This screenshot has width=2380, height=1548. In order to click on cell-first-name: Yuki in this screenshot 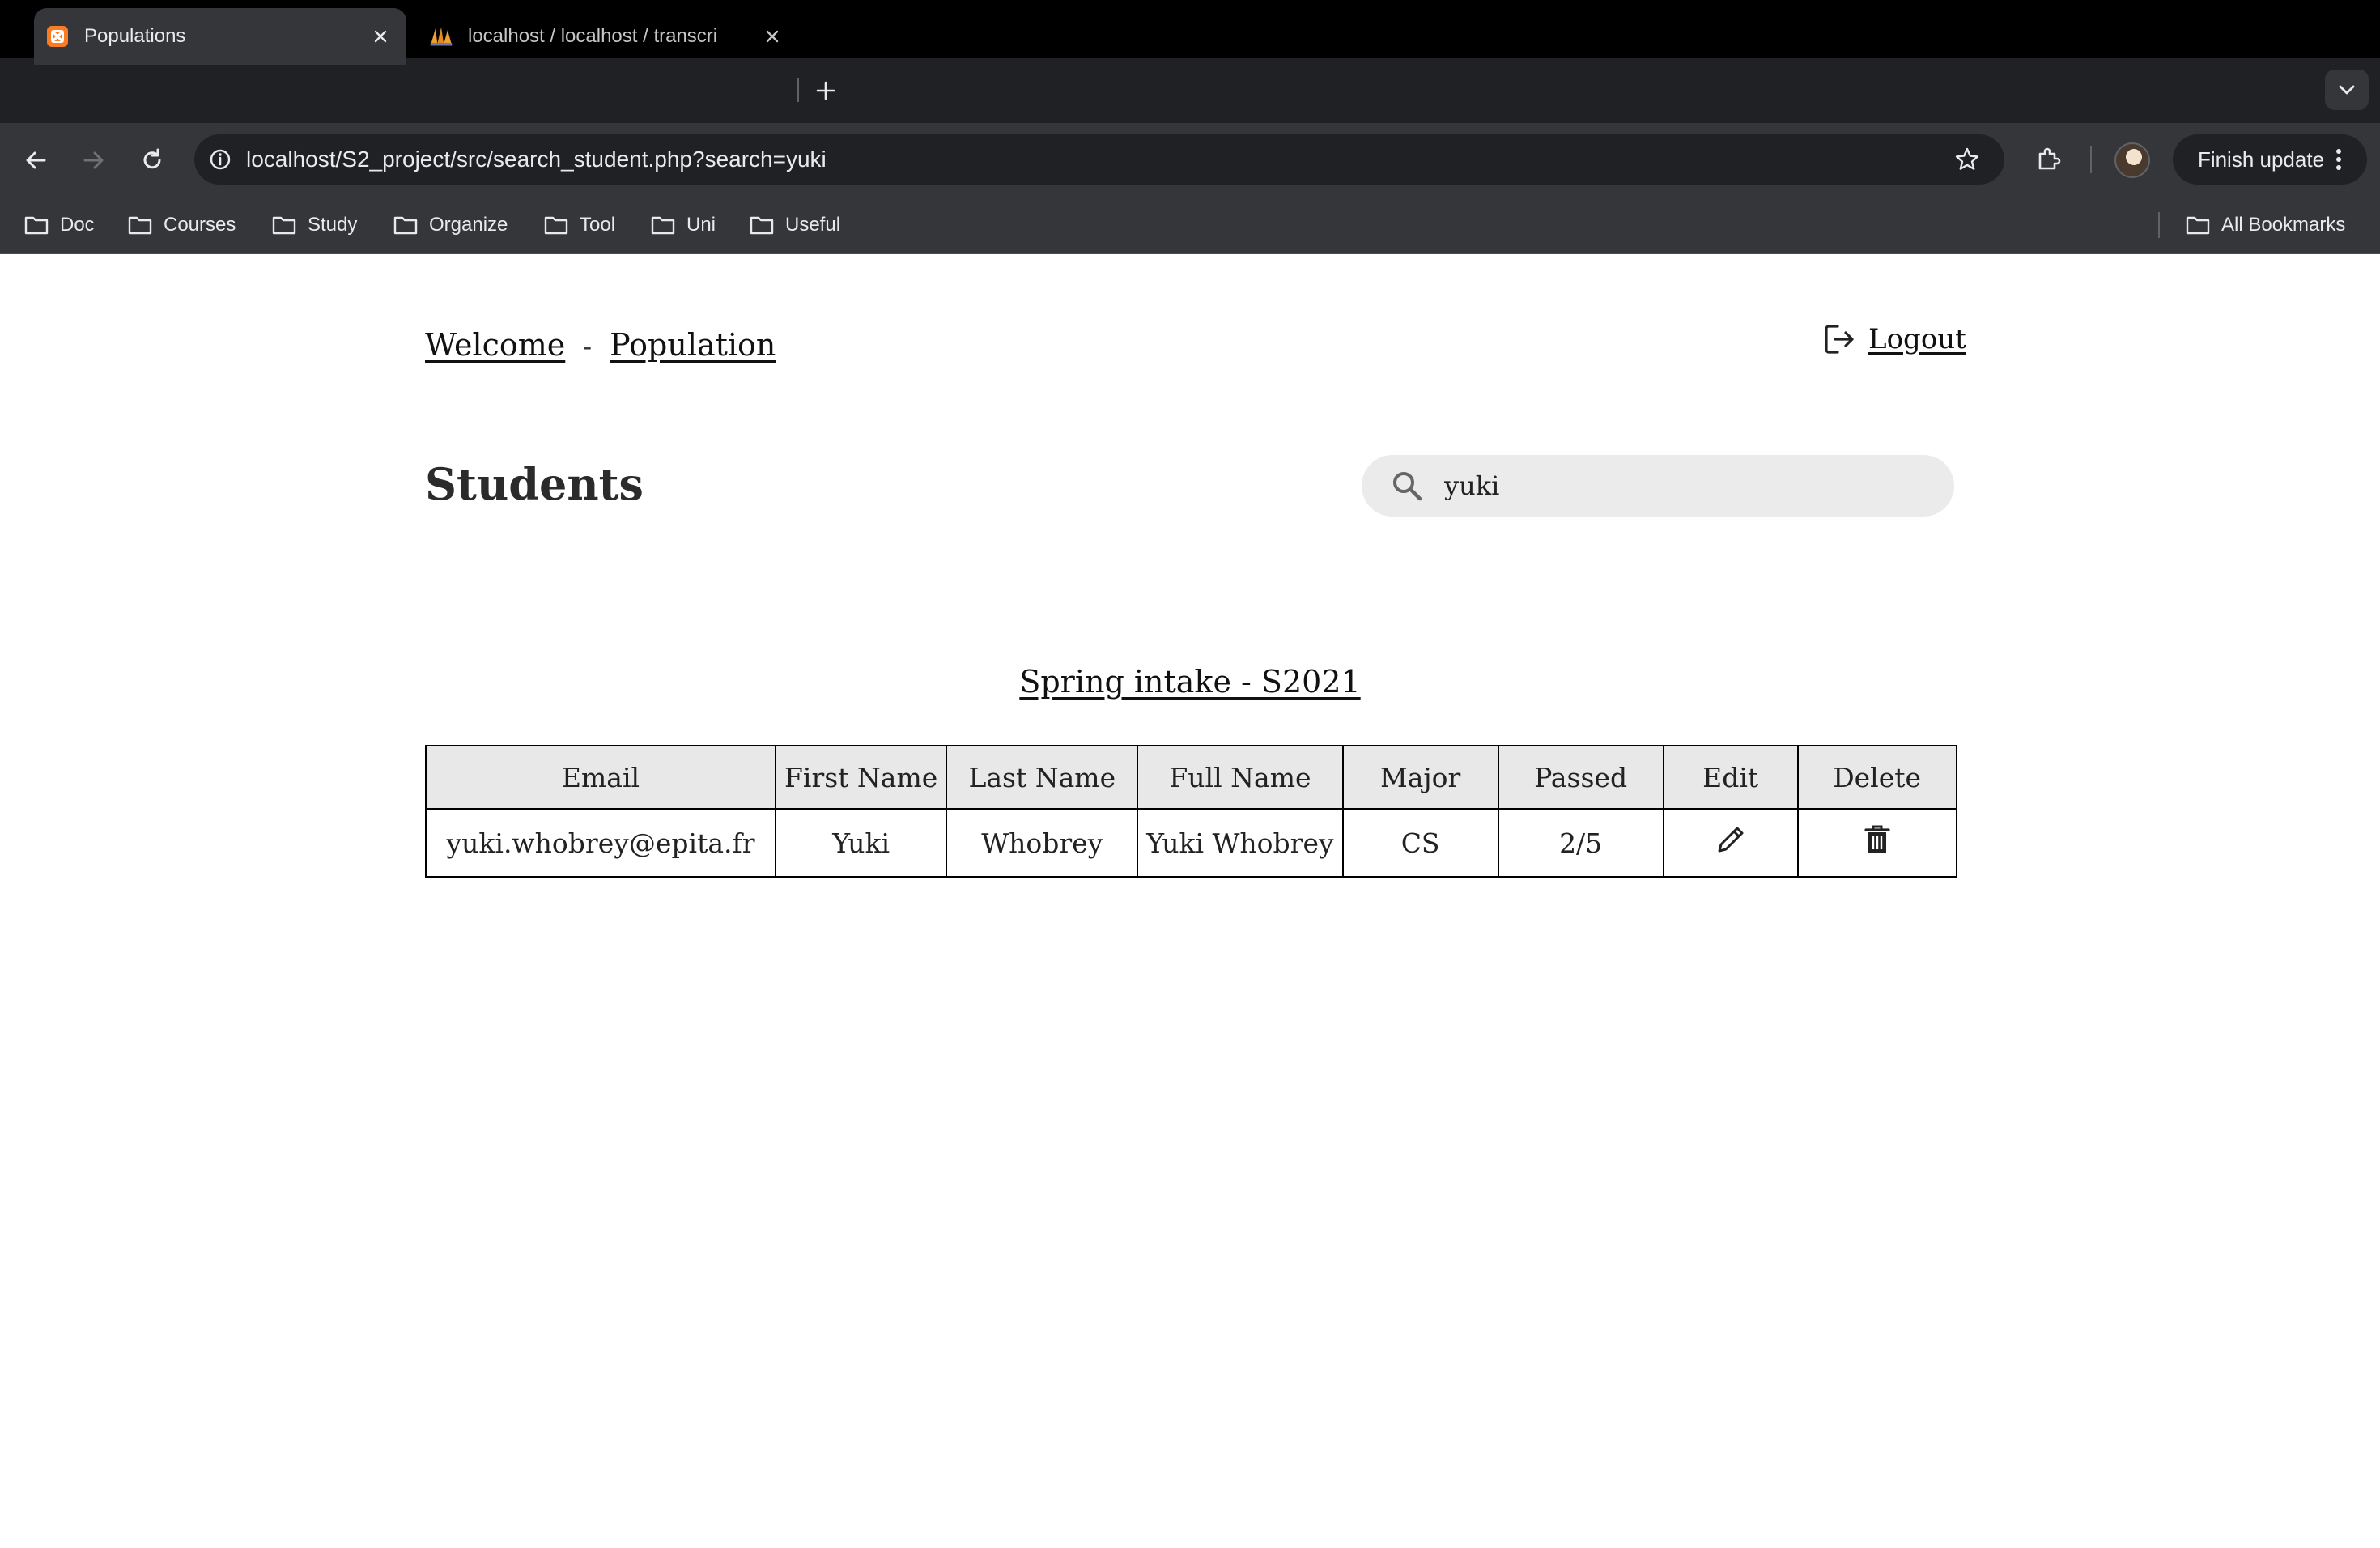, I will do `click(861, 843)`.